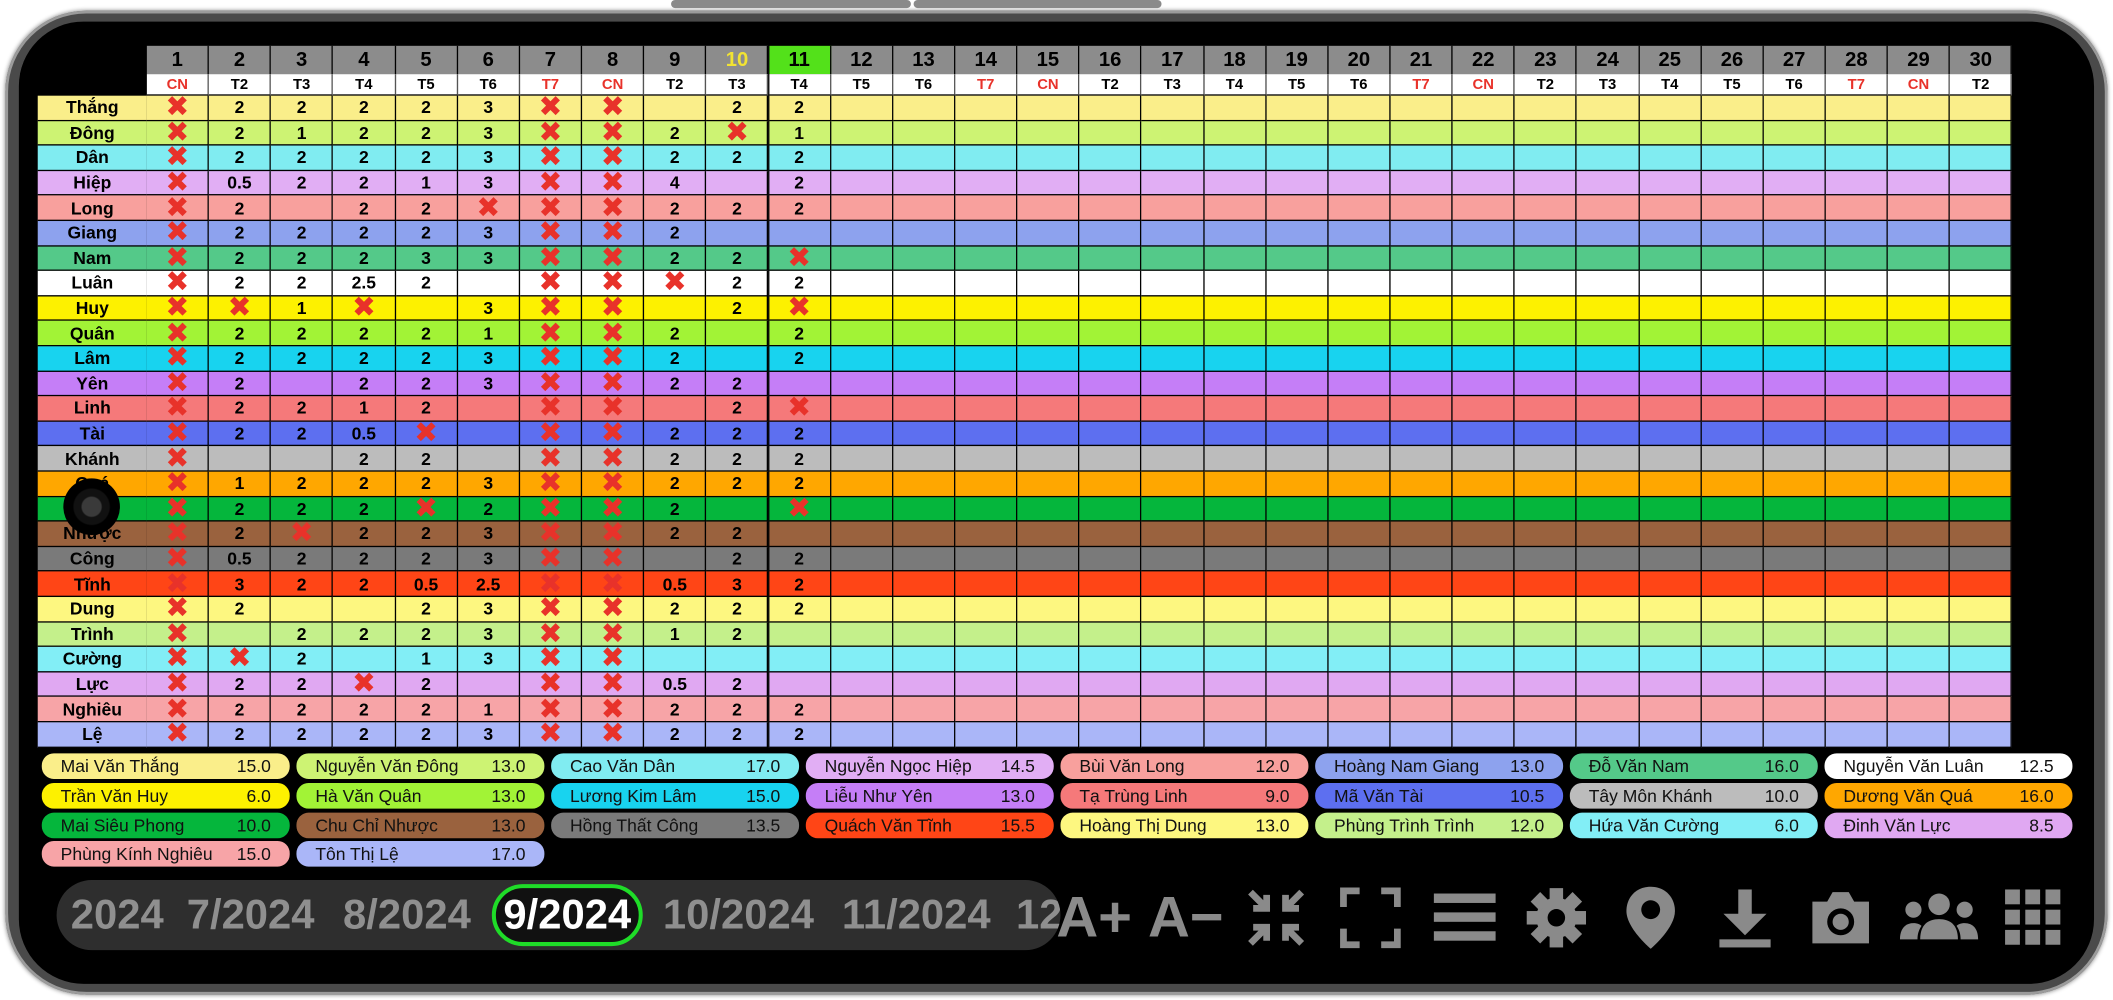  What do you see at coordinates (1556, 917) in the screenshot?
I see `settings-icon` at bounding box center [1556, 917].